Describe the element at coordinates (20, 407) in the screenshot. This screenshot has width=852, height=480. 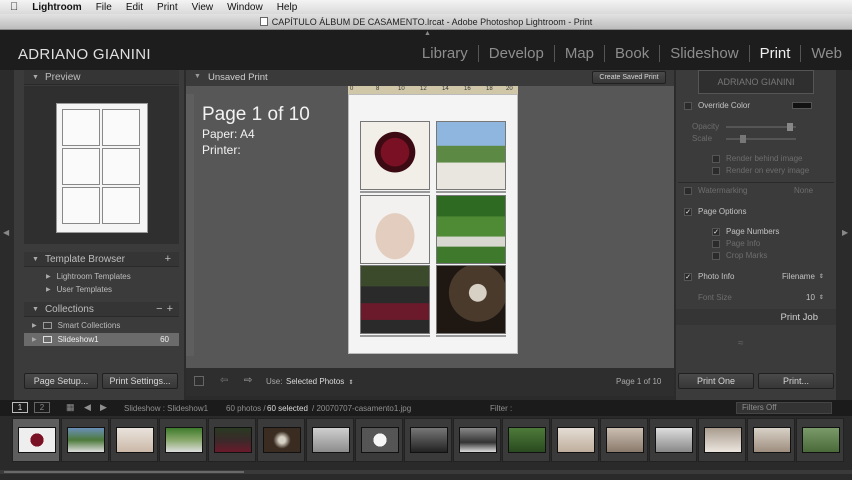
I see `main-window-button: 1` at that location.